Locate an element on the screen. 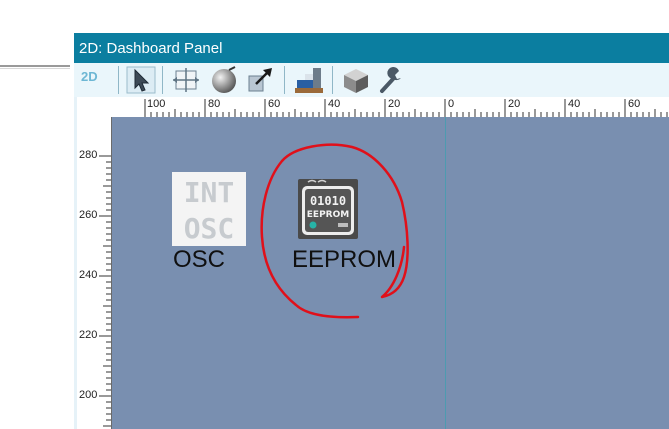  ruler-left-label: 260 is located at coordinates (88, 215).